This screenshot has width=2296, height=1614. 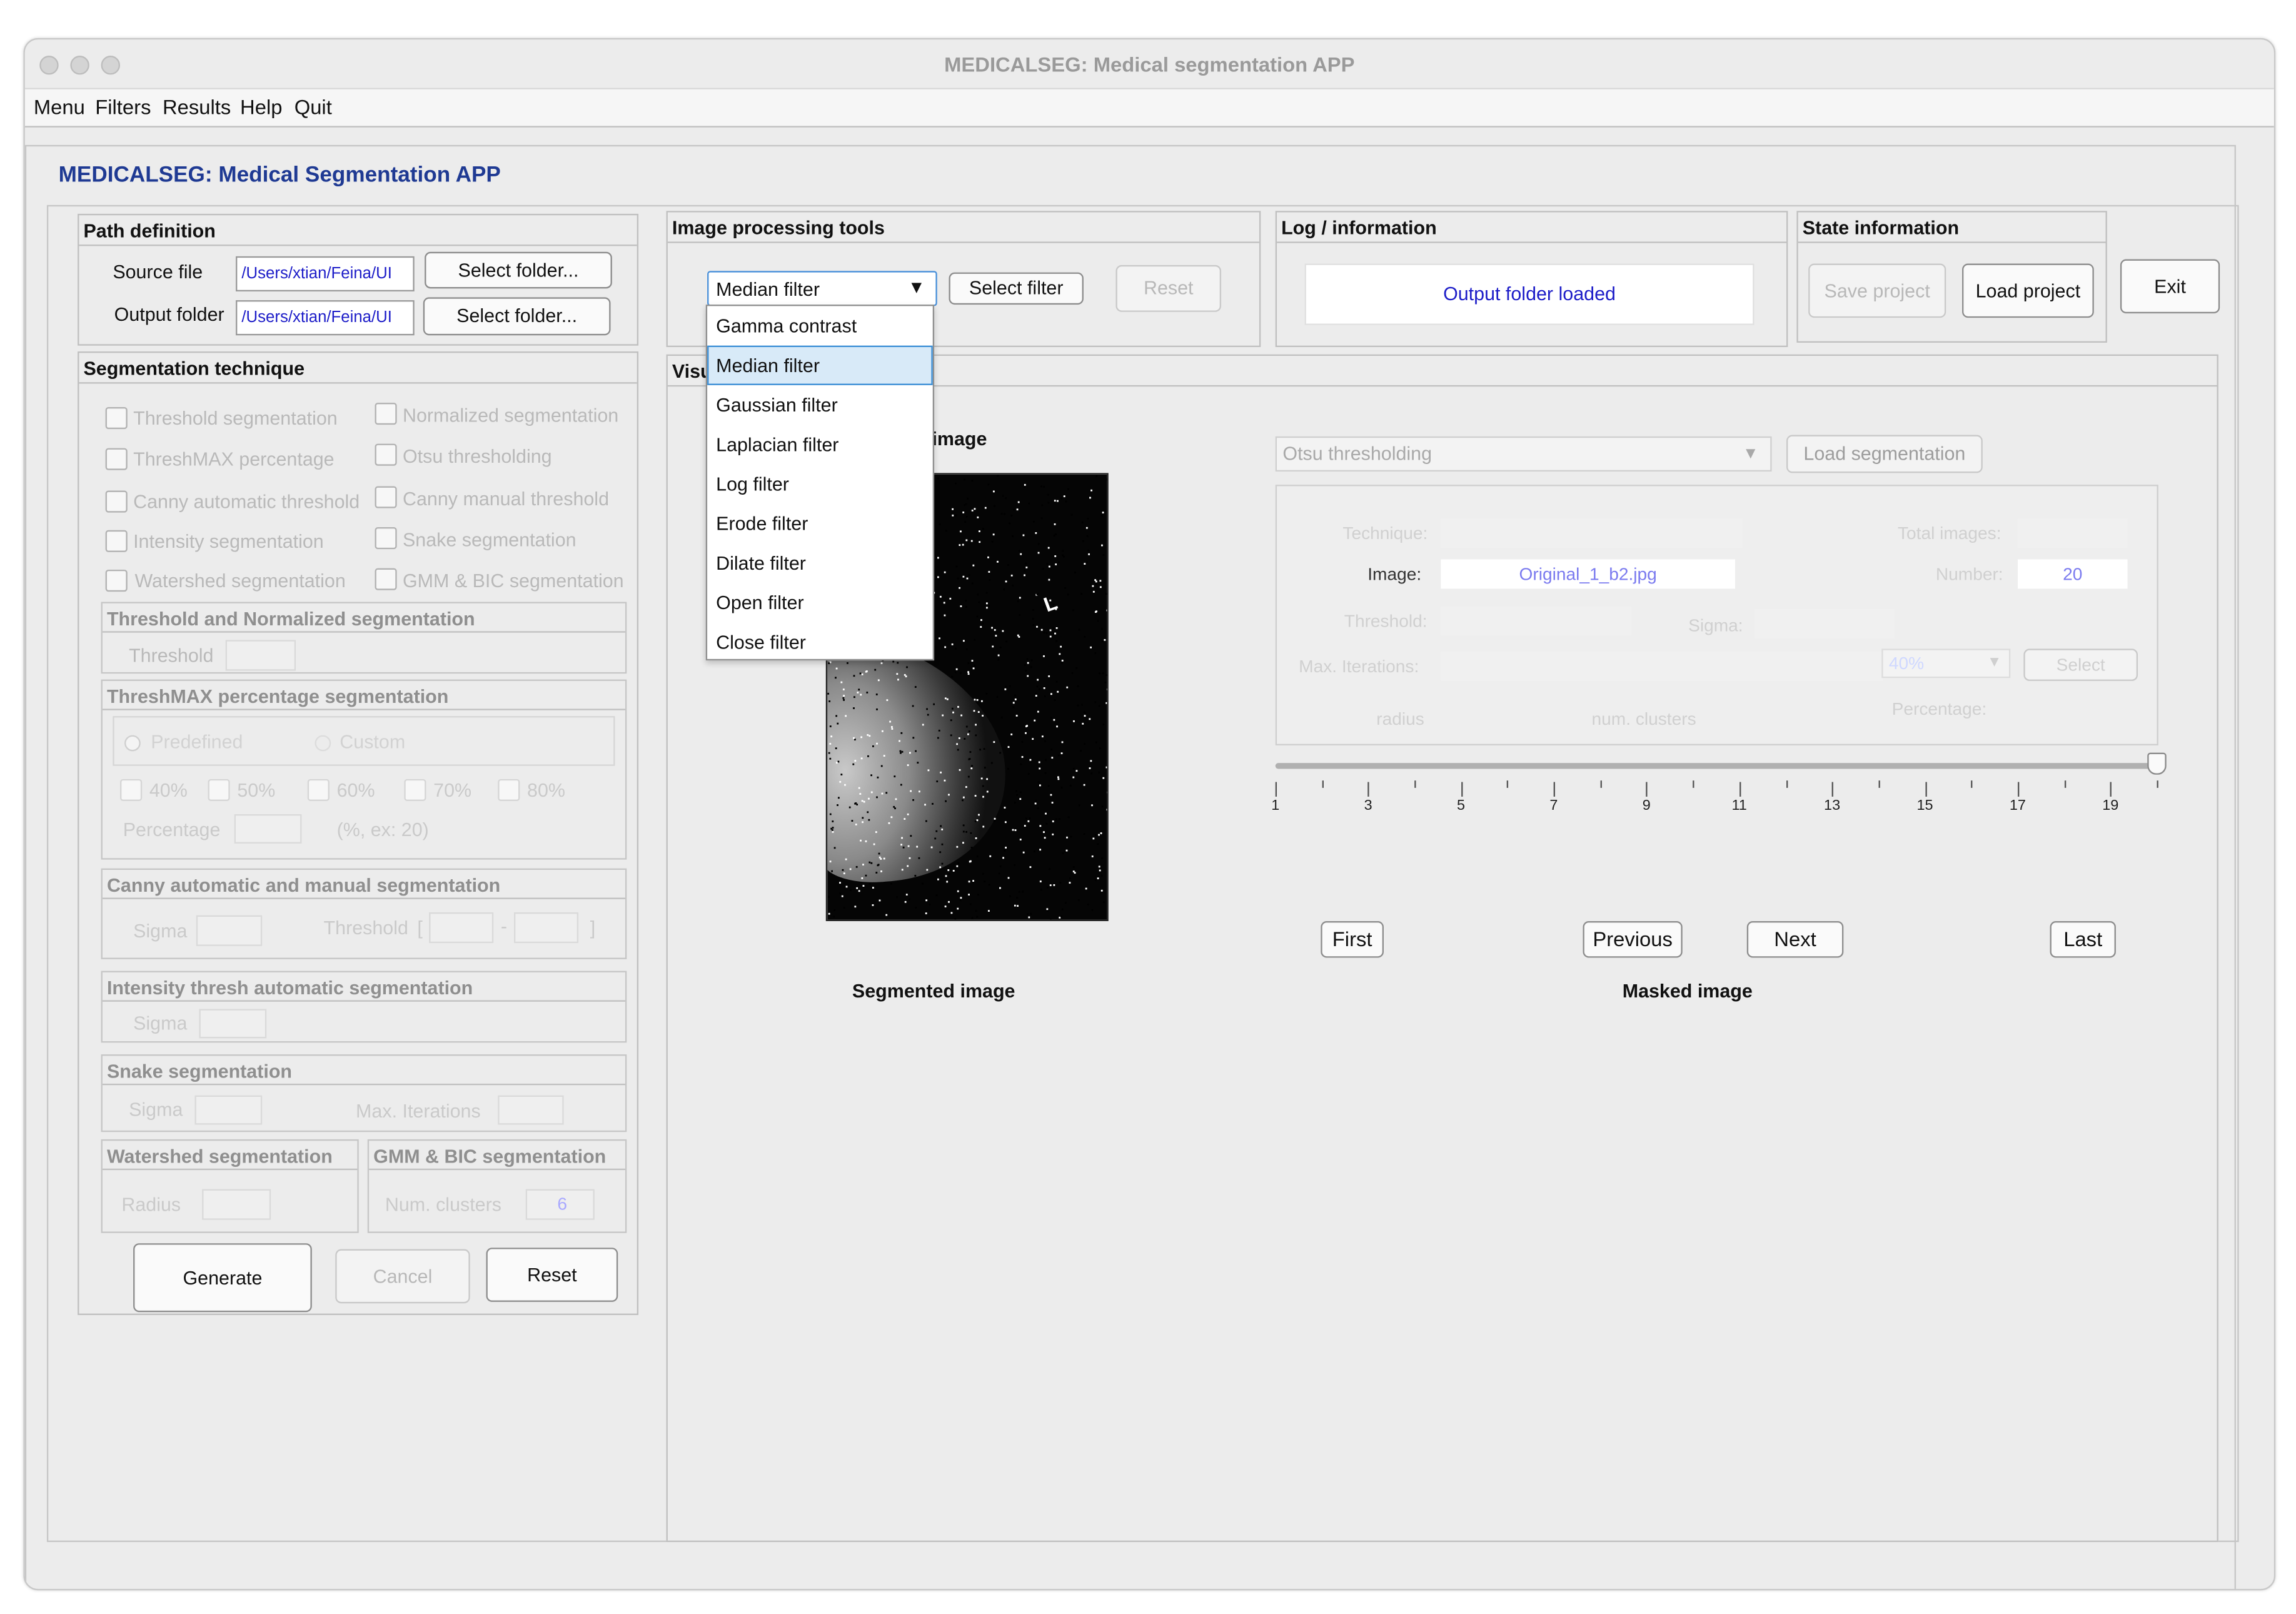 What do you see at coordinates (117, 502) in the screenshot?
I see `canny-auto-checkbox` at bounding box center [117, 502].